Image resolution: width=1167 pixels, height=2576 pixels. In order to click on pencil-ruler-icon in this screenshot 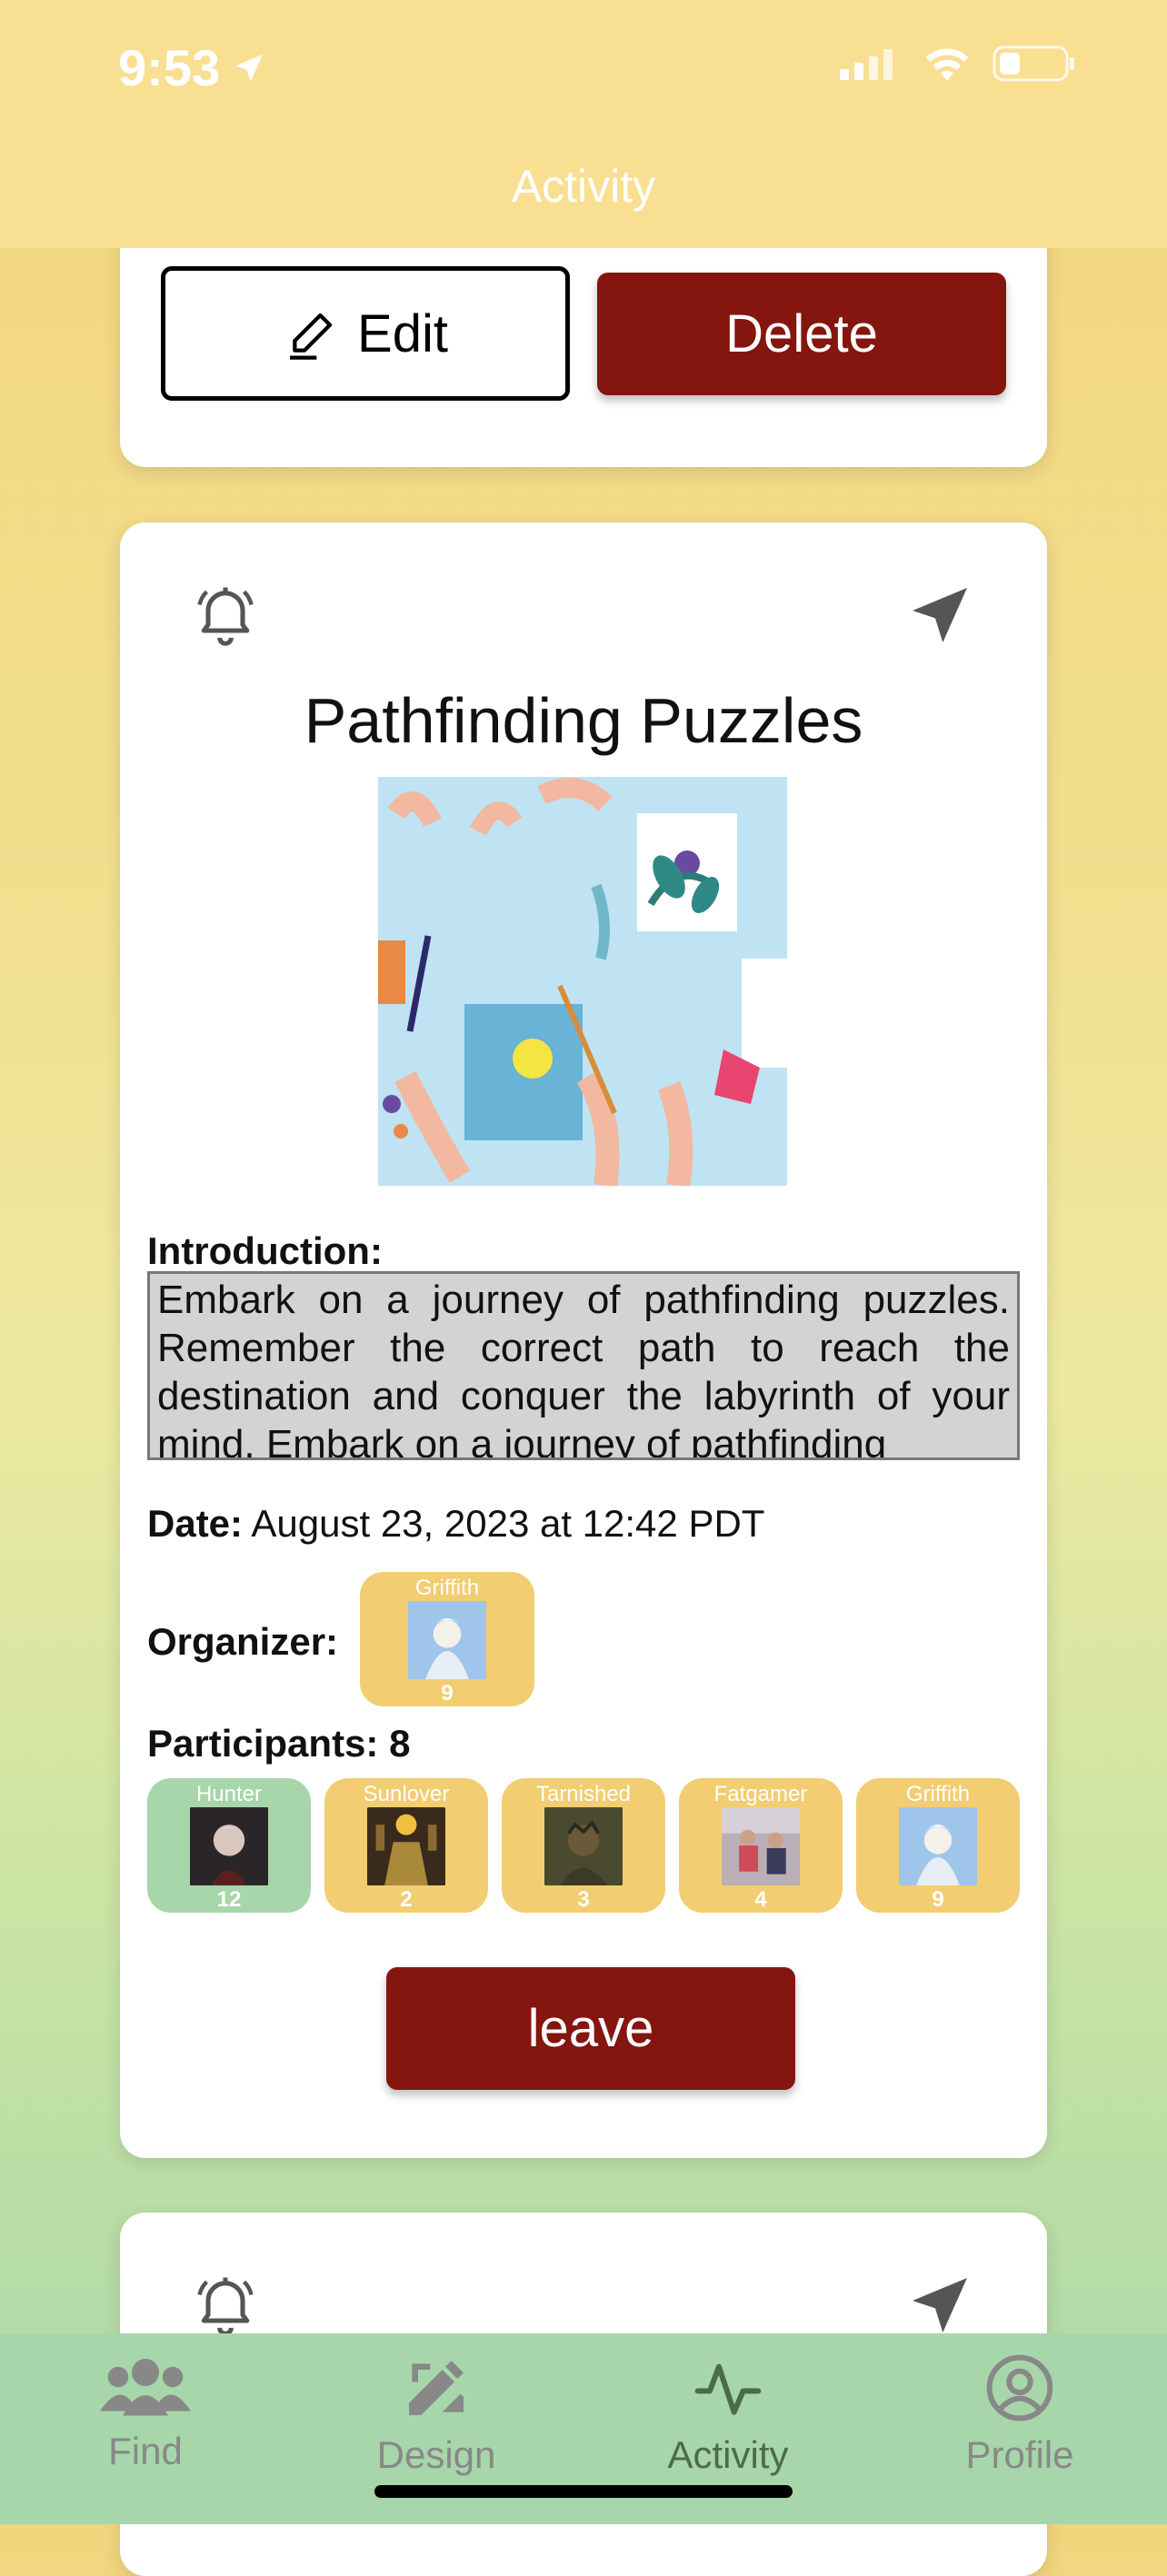, I will do `click(436, 2388)`.